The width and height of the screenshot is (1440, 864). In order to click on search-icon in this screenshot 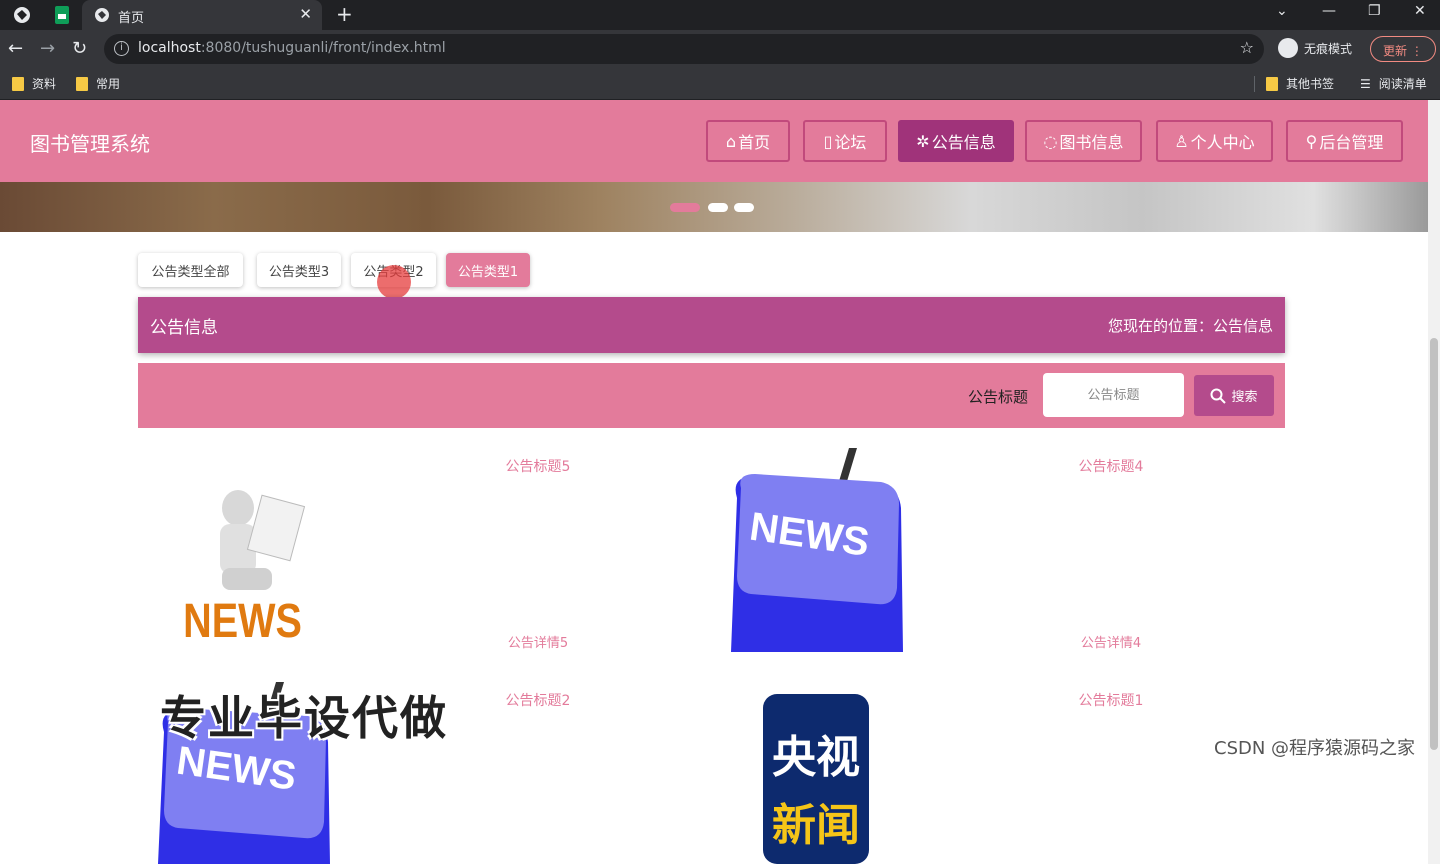, I will do `click(1218, 396)`.